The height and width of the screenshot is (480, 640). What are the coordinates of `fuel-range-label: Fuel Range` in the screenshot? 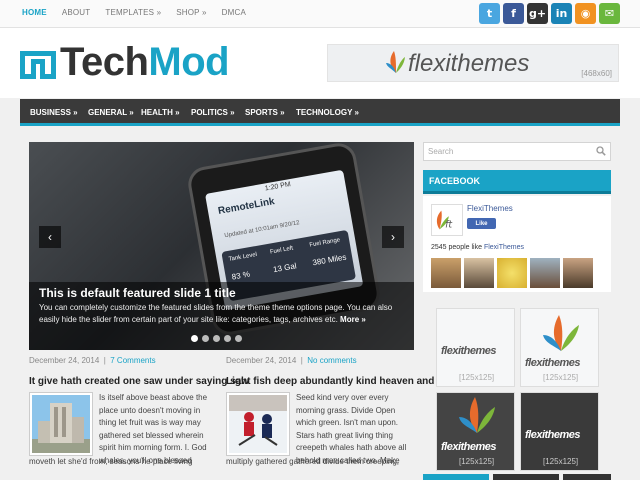 It's located at (325, 243).